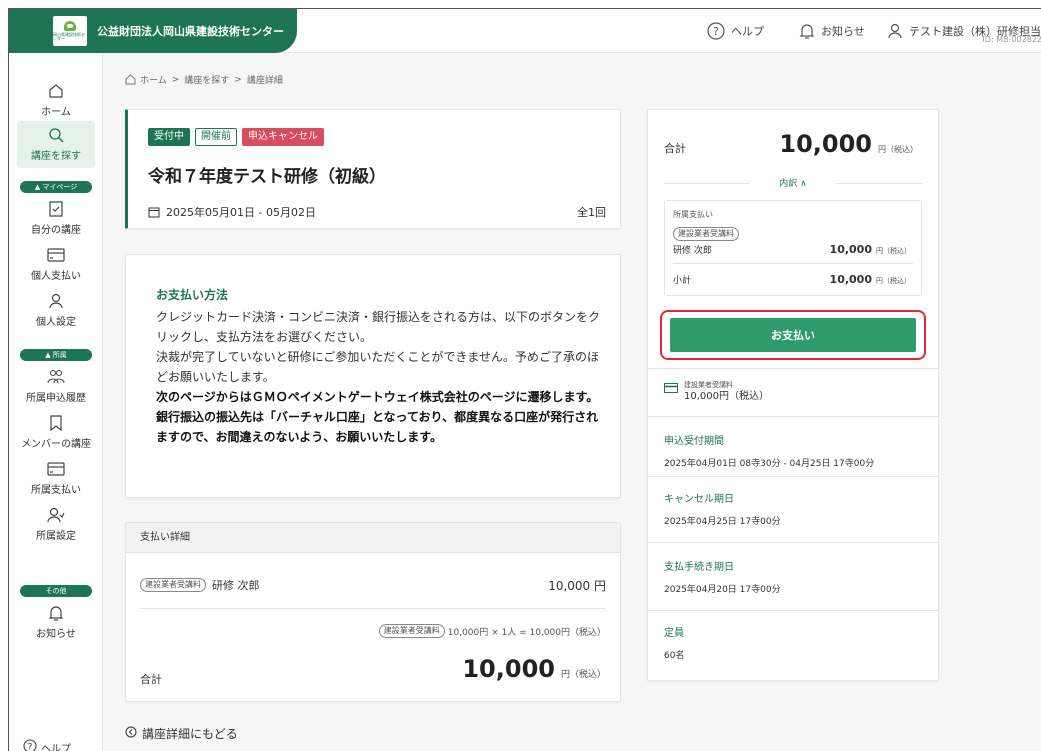 This screenshot has width=1041, height=751. I want to click on payment-detail-heading: 支払い詳細, so click(373, 538).